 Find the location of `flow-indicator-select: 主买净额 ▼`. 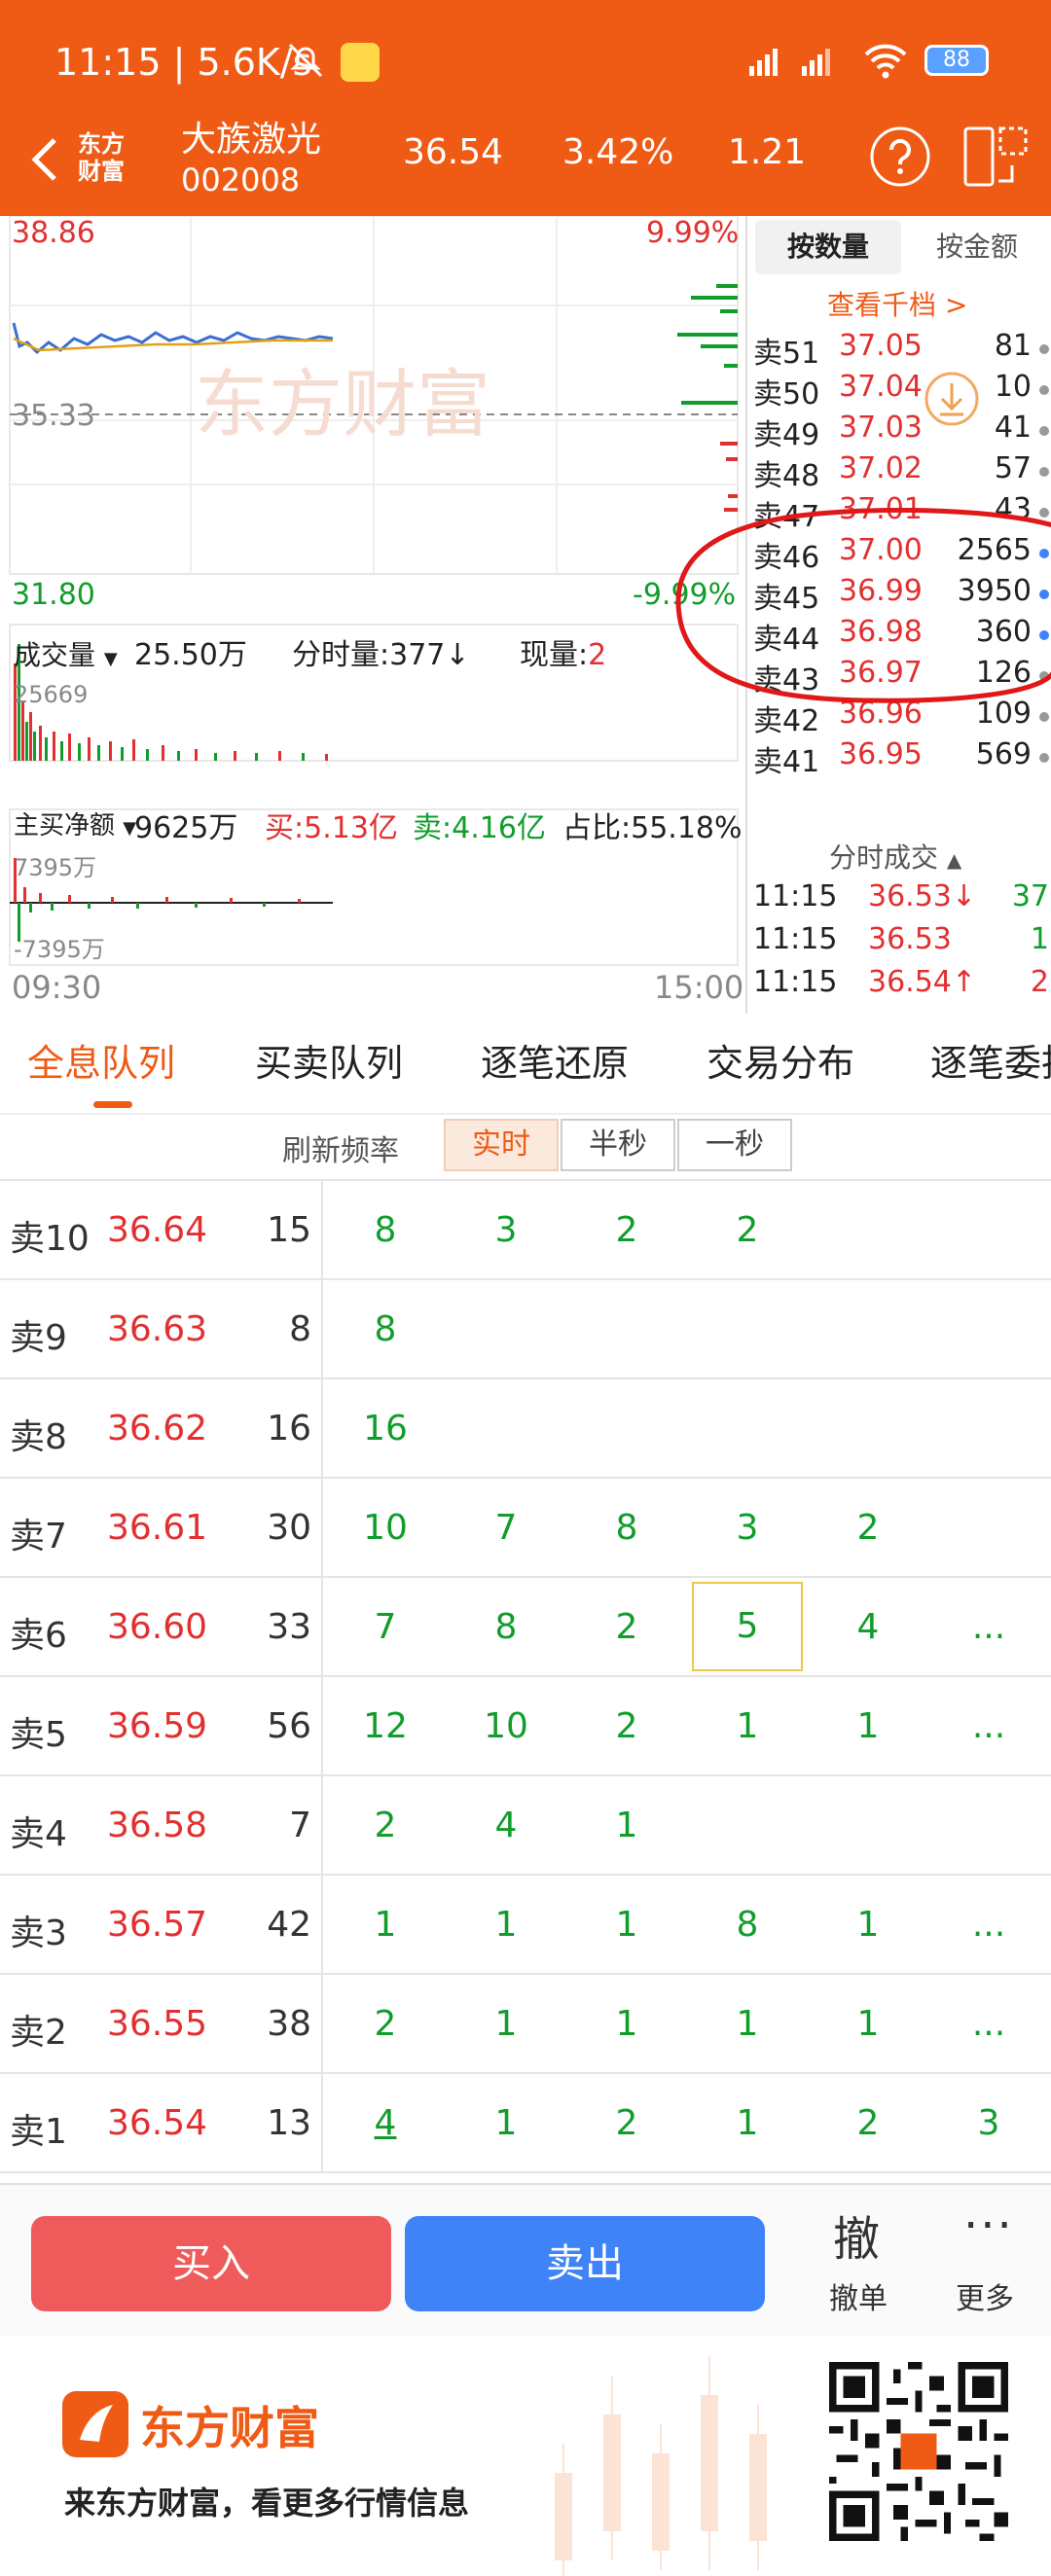

flow-indicator-select: 主买净额 ▼ is located at coordinates (75, 823).